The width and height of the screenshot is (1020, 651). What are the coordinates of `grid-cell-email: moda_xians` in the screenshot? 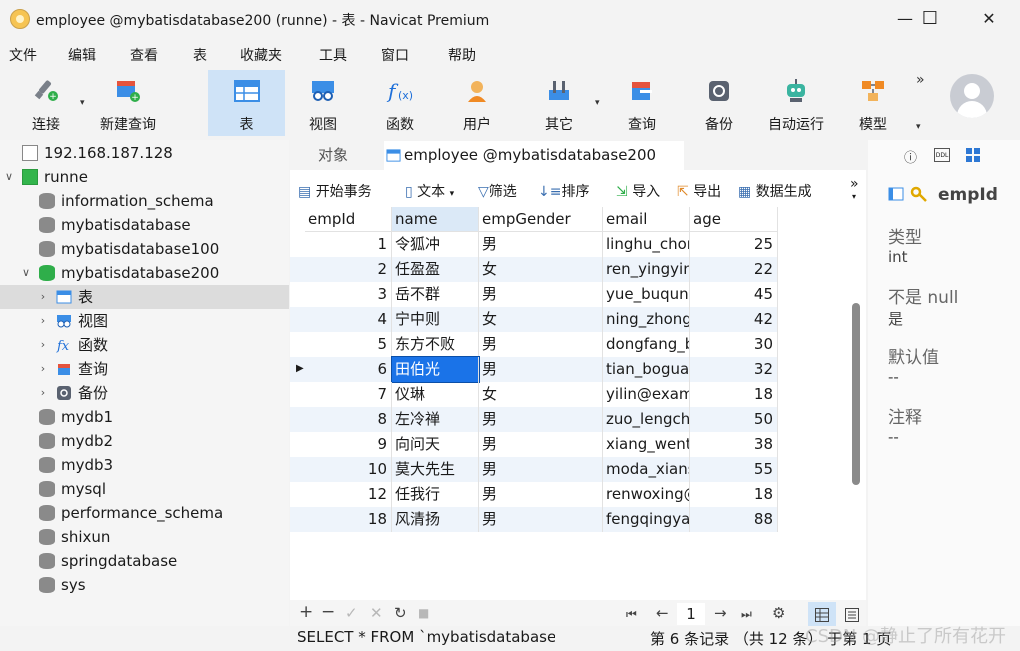 It's located at (646, 469).